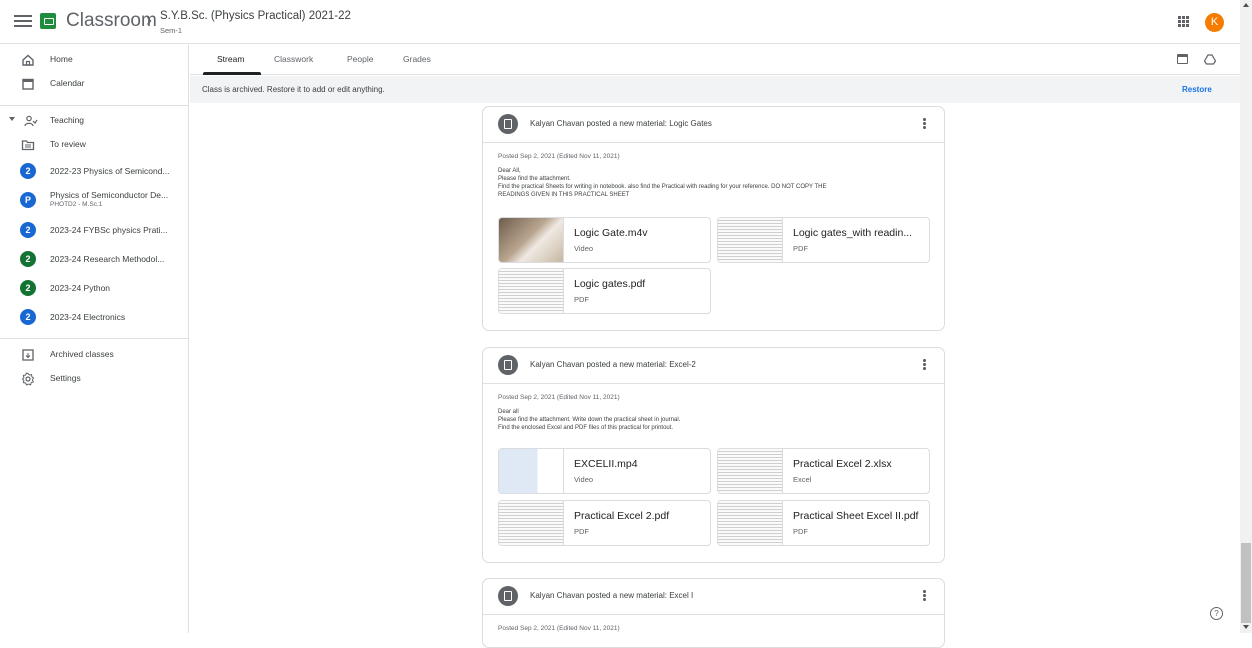 The image size is (1252, 648). What do you see at coordinates (230, 59) in the screenshot?
I see `tab-stream: Stream` at bounding box center [230, 59].